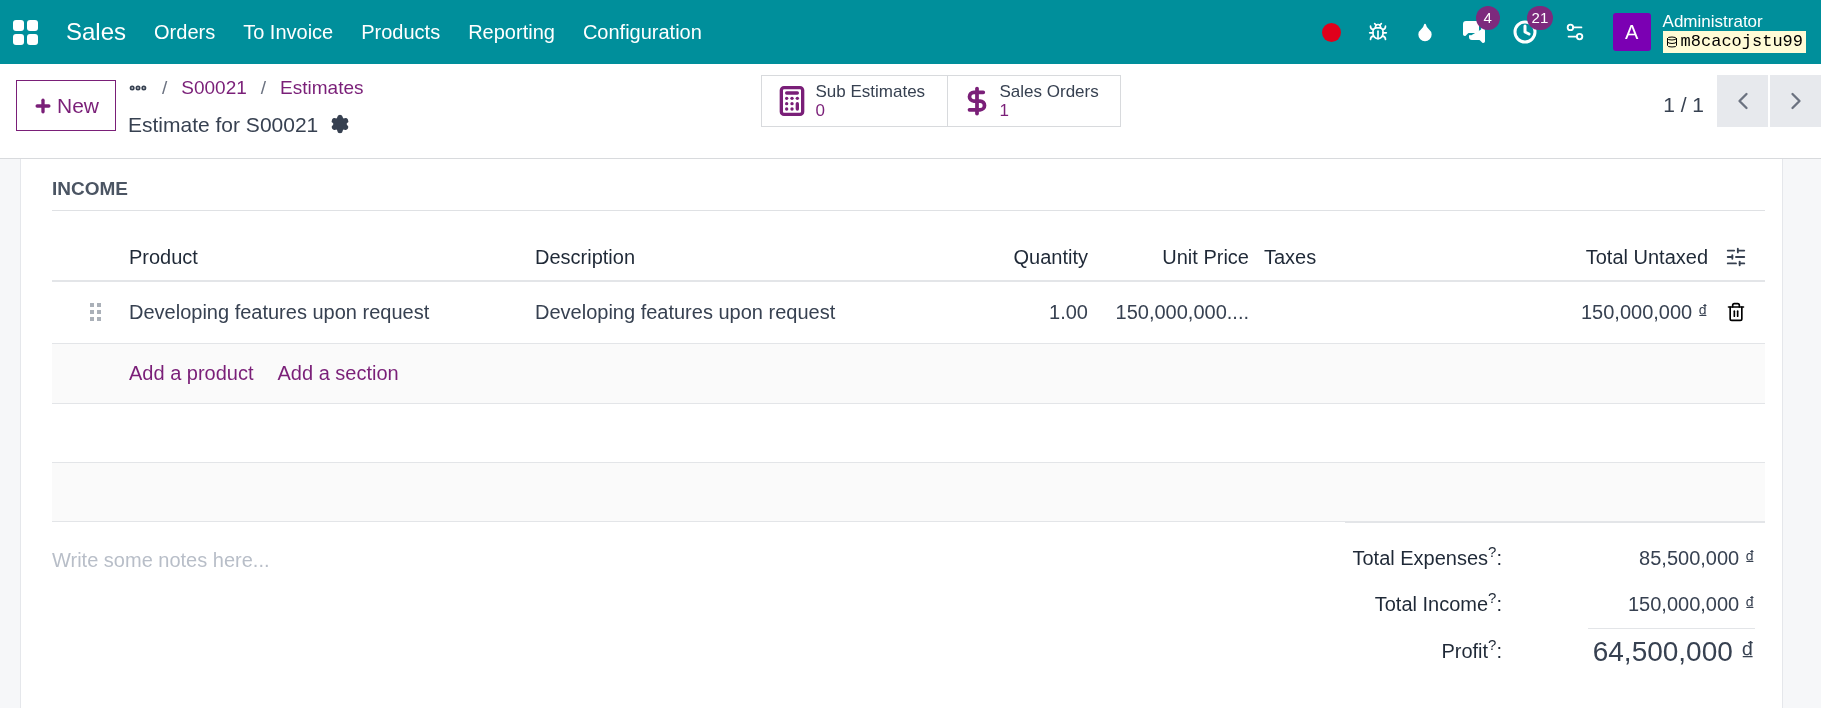 The height and width of the screenshot is (708, 1821). Describe the element at coordinates (1683, 105) in the screenshot. I see `pager-value: 1 / 1` at that location.